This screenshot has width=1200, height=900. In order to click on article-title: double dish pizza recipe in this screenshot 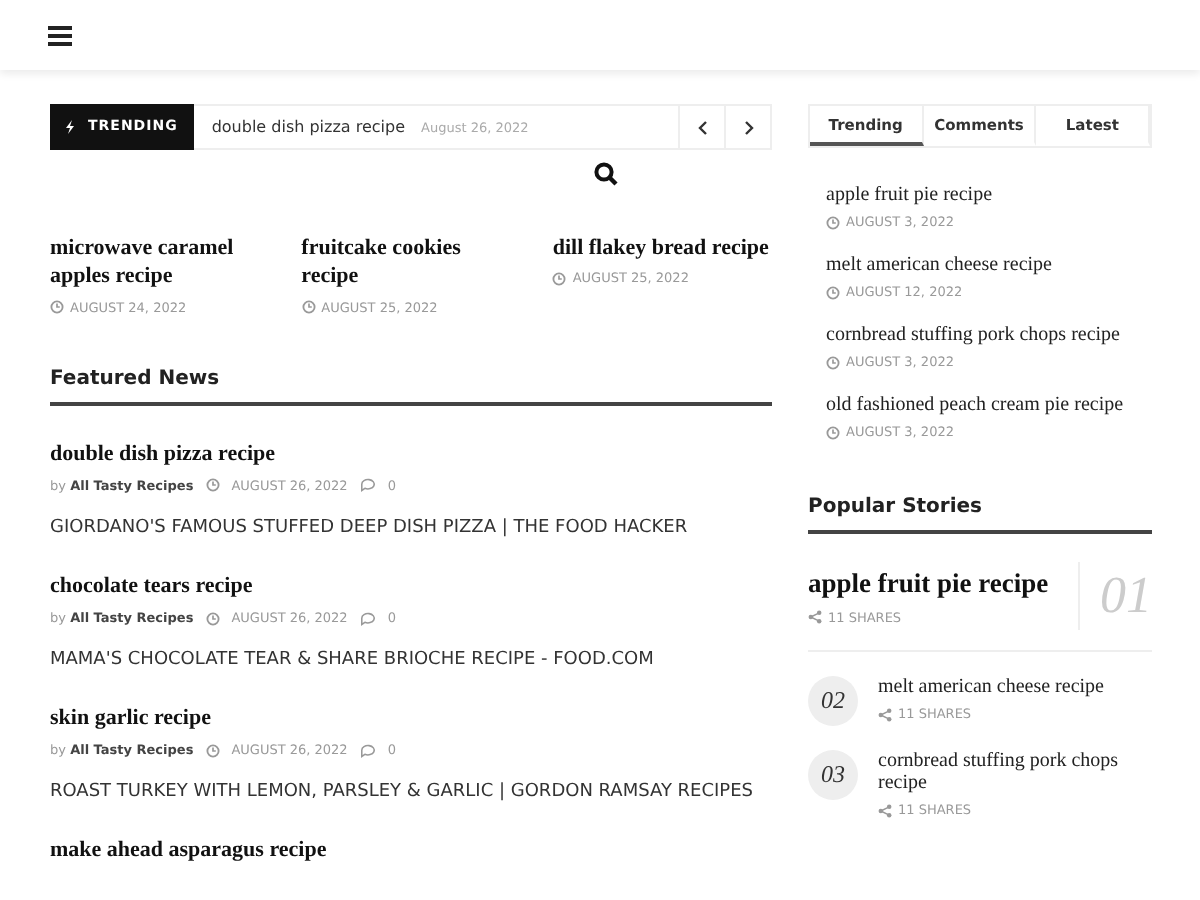, I will do `click(411, 453)`.